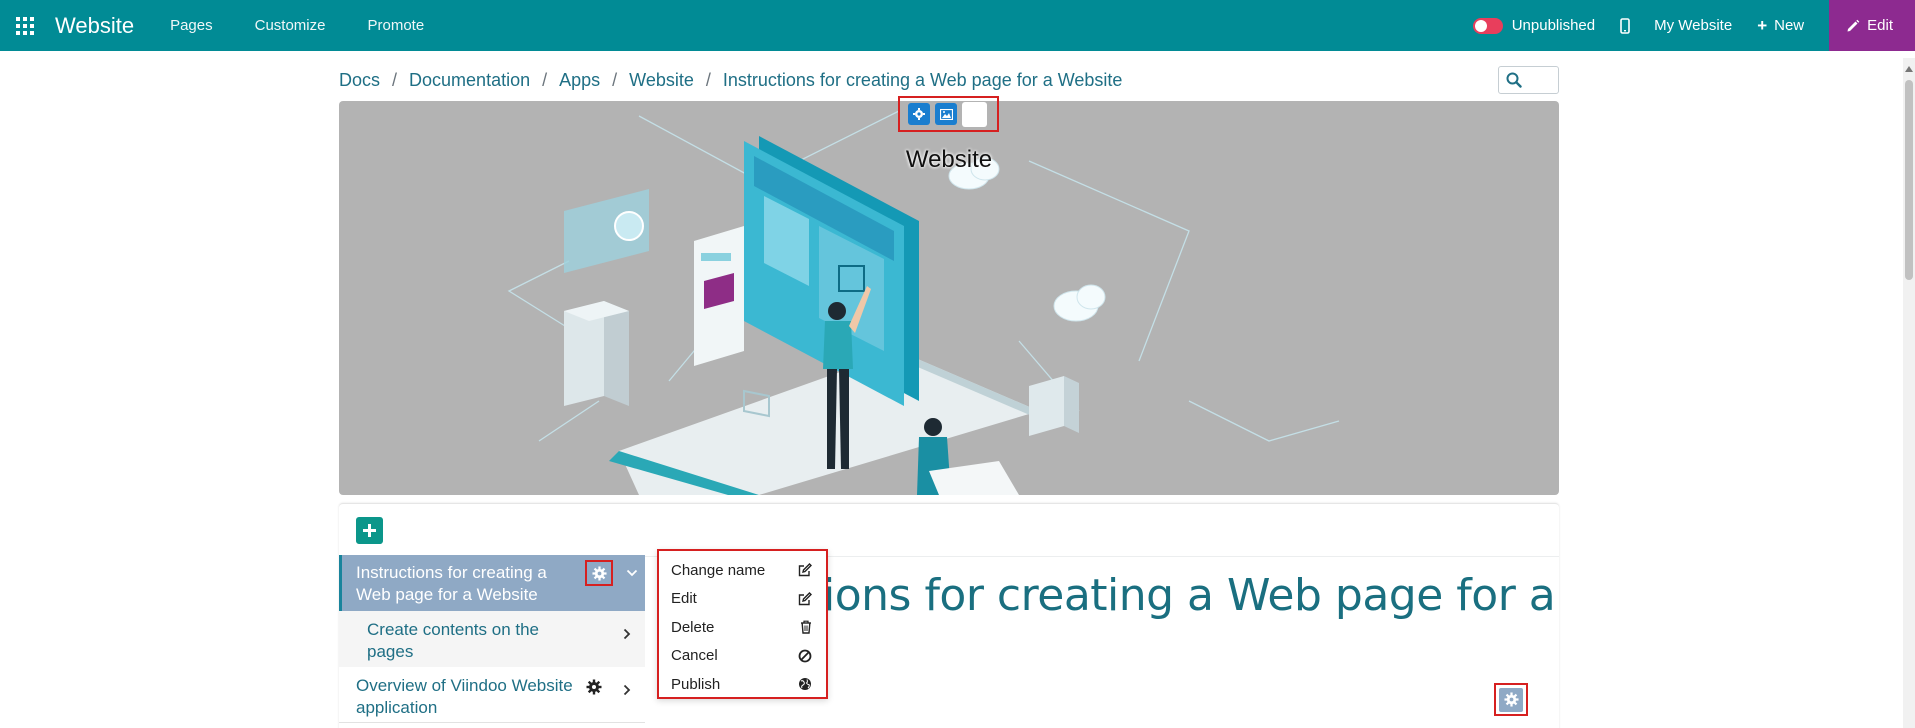 This screenshot has width=1915, height=728. I want to click on menu-pages: Pages, so click(191, 25).